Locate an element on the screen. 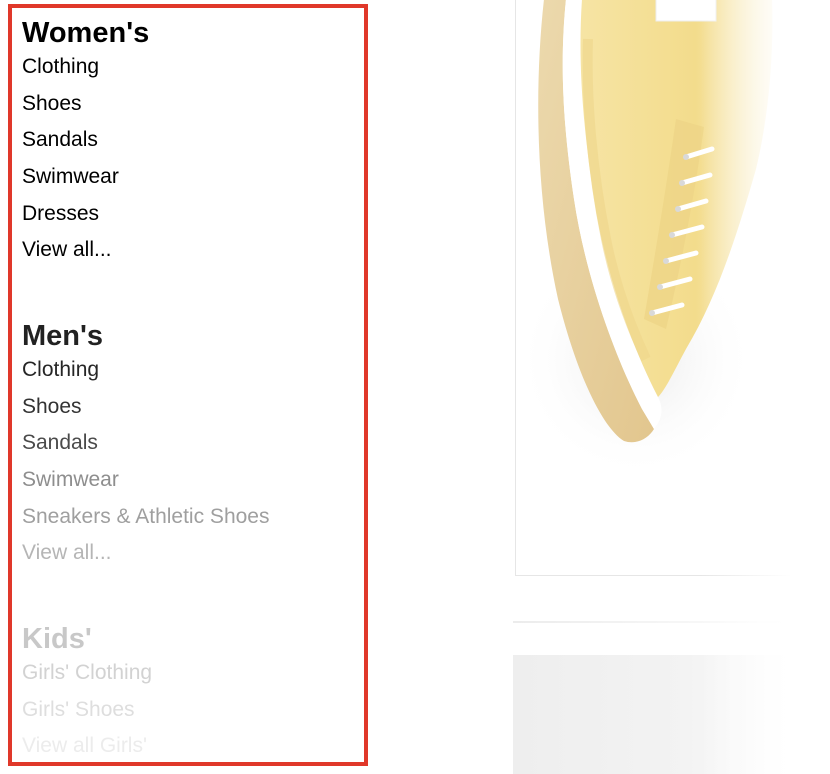 Image resolution: width=830 pixels, height=774 pixels. section-divider is located at coordinates (671, 622).